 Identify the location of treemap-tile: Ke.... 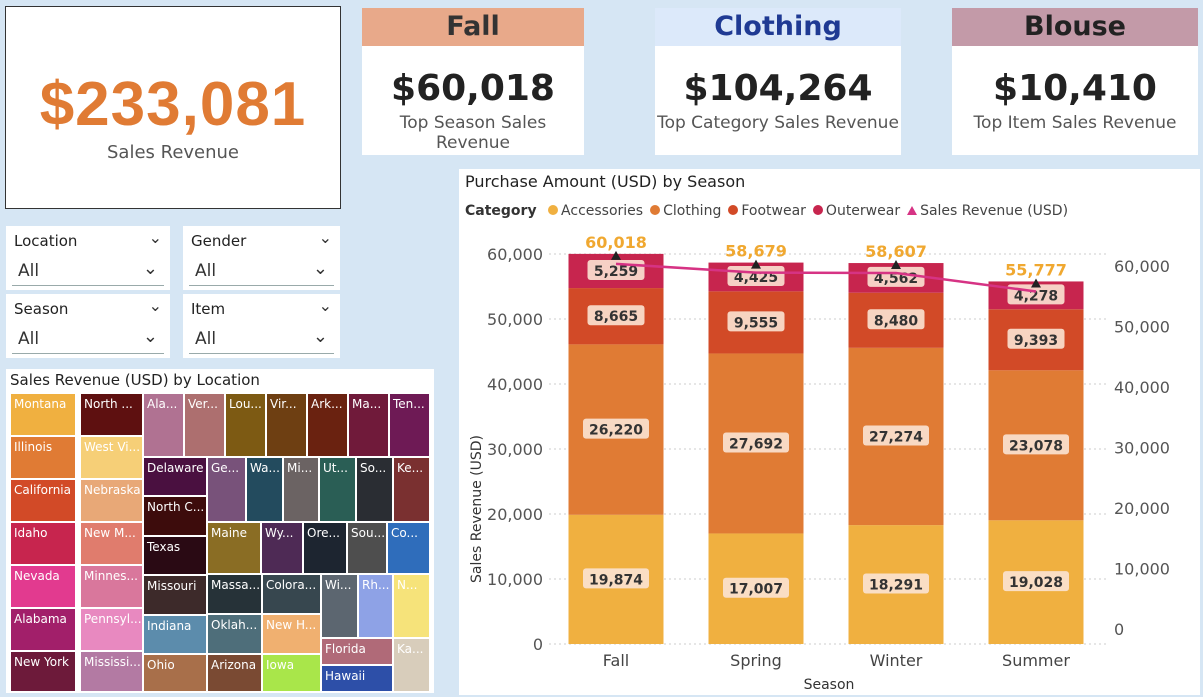
(411, 489).